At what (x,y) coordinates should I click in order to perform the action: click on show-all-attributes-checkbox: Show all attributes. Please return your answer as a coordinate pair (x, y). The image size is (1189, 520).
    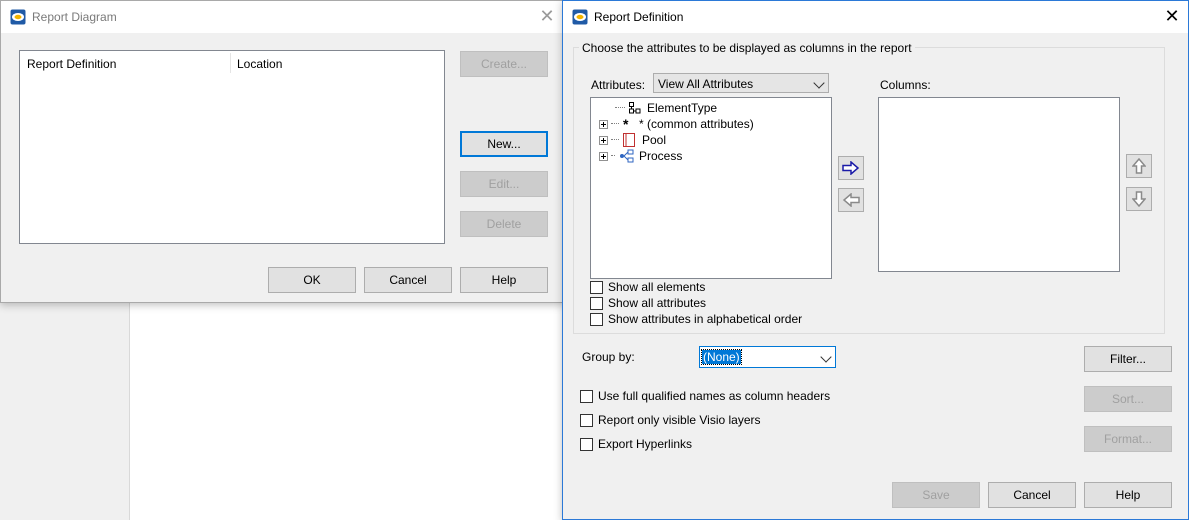
    Looking at the image, I should click on (648, 303).